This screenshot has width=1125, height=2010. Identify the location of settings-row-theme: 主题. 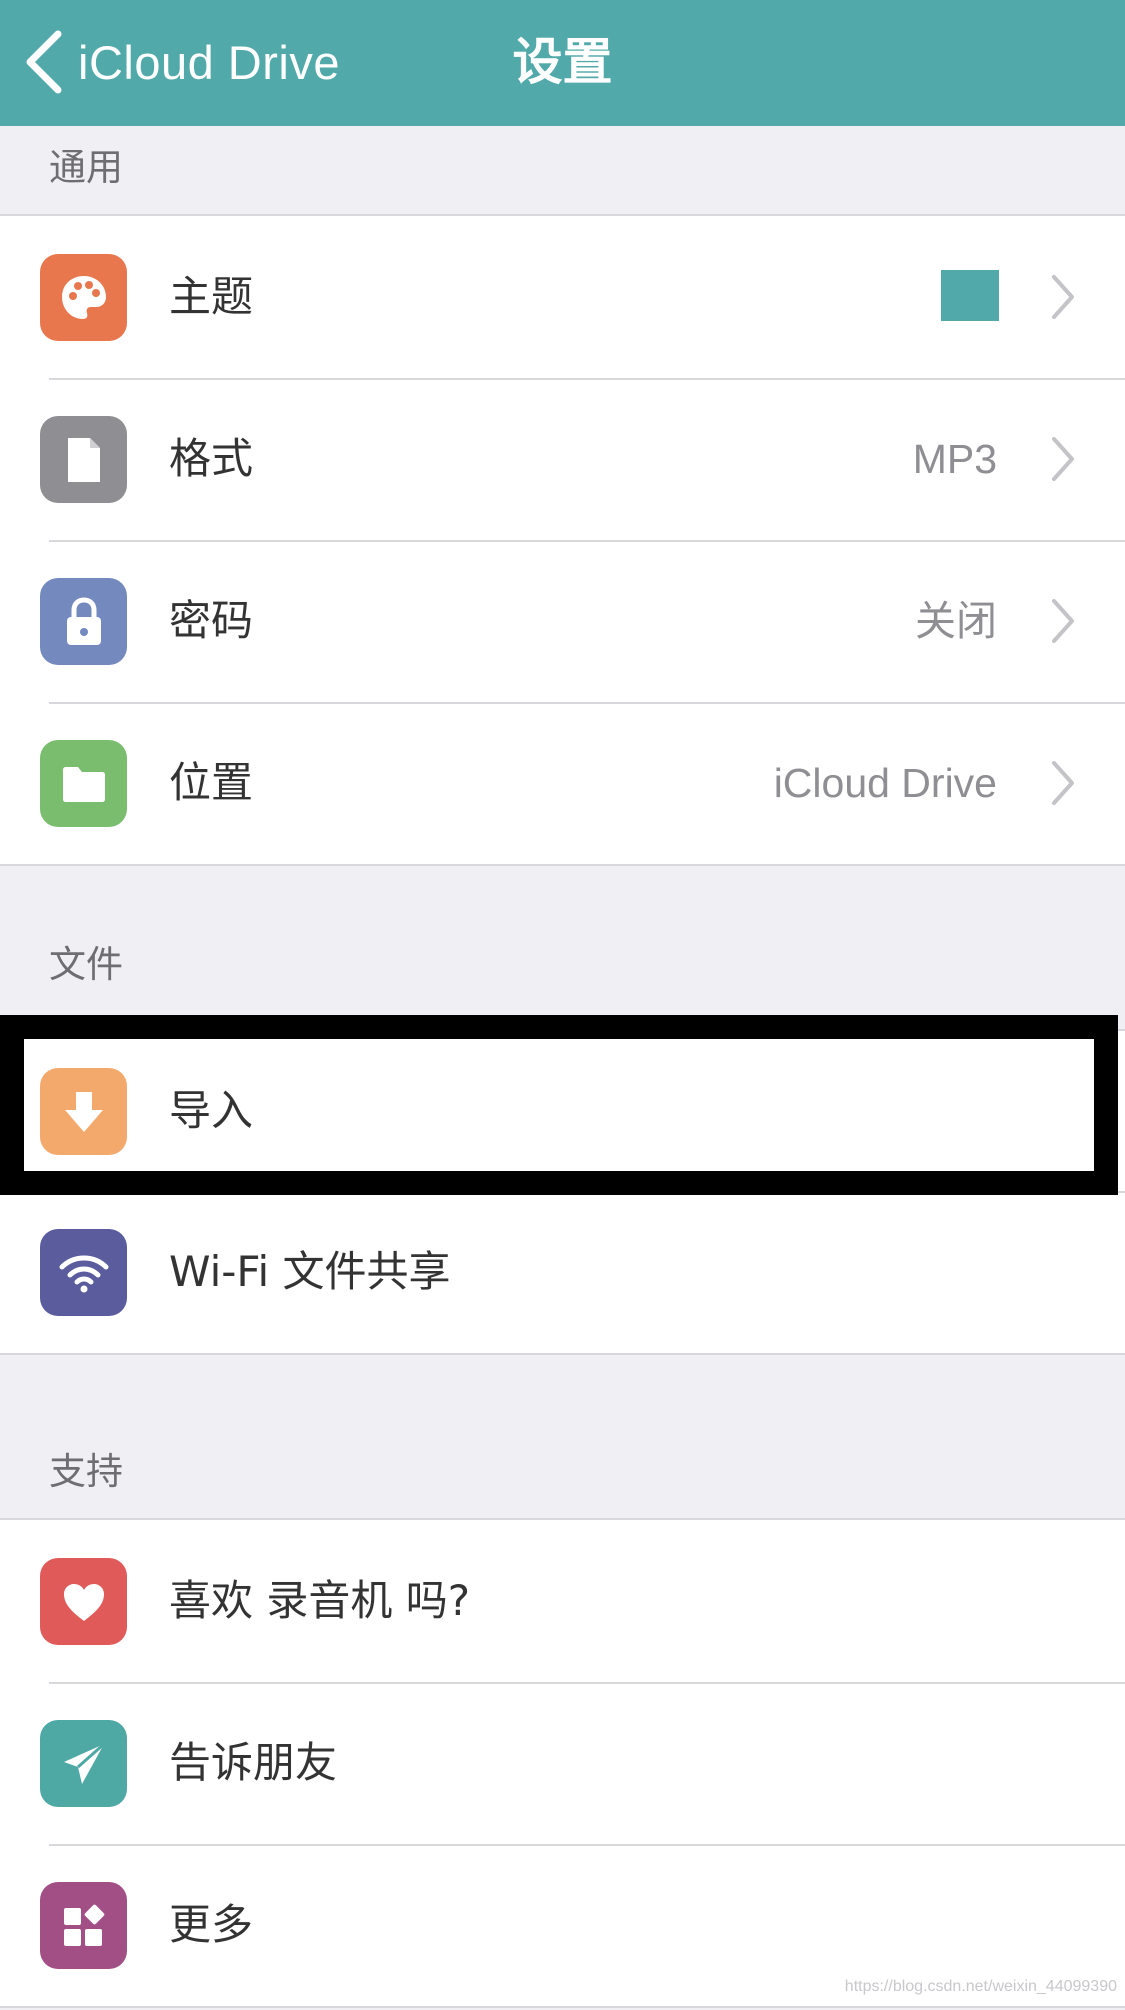
(562, 297).